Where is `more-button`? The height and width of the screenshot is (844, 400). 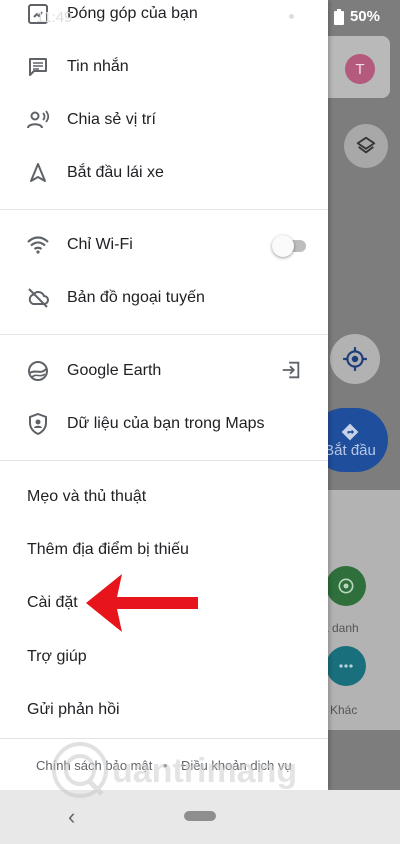 more-button is located at coordinates (346, 666).